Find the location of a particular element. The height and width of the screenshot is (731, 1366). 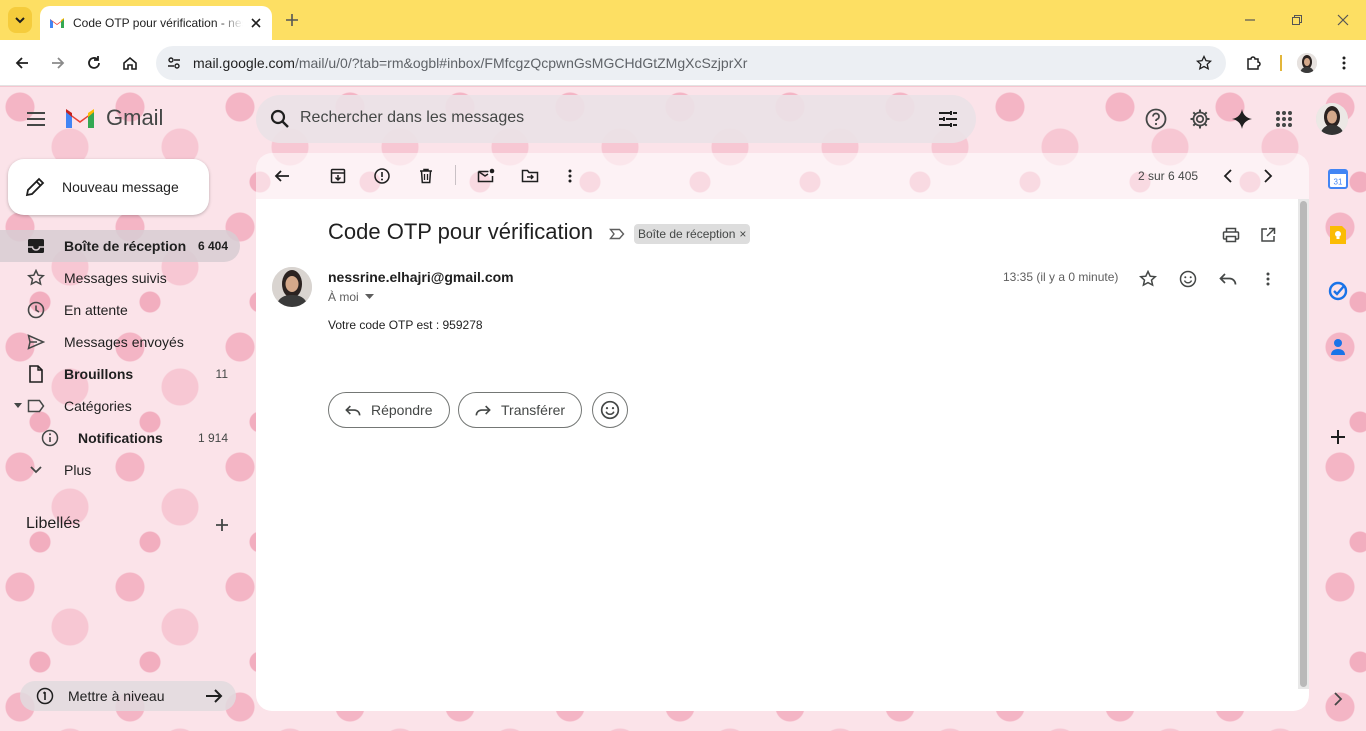

minimize-window-button is located at coordinates (1250, 20).